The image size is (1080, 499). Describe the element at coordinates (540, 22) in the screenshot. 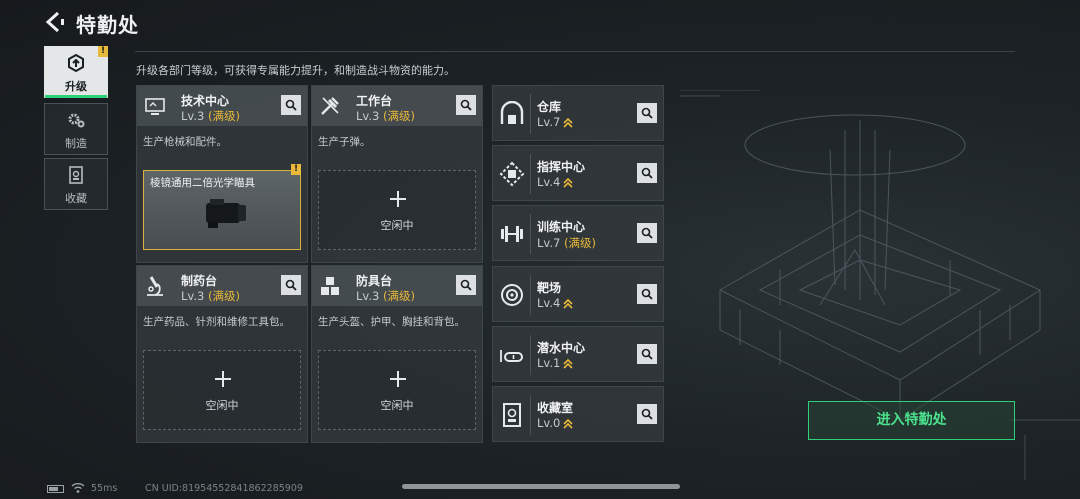

I see `header: 特勤处` at that location.